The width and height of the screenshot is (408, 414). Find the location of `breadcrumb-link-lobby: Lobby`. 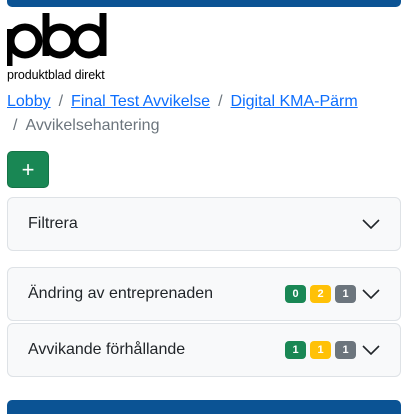

breadcrumb-link-lobby: Lobby is located at coordinates (29, 101).